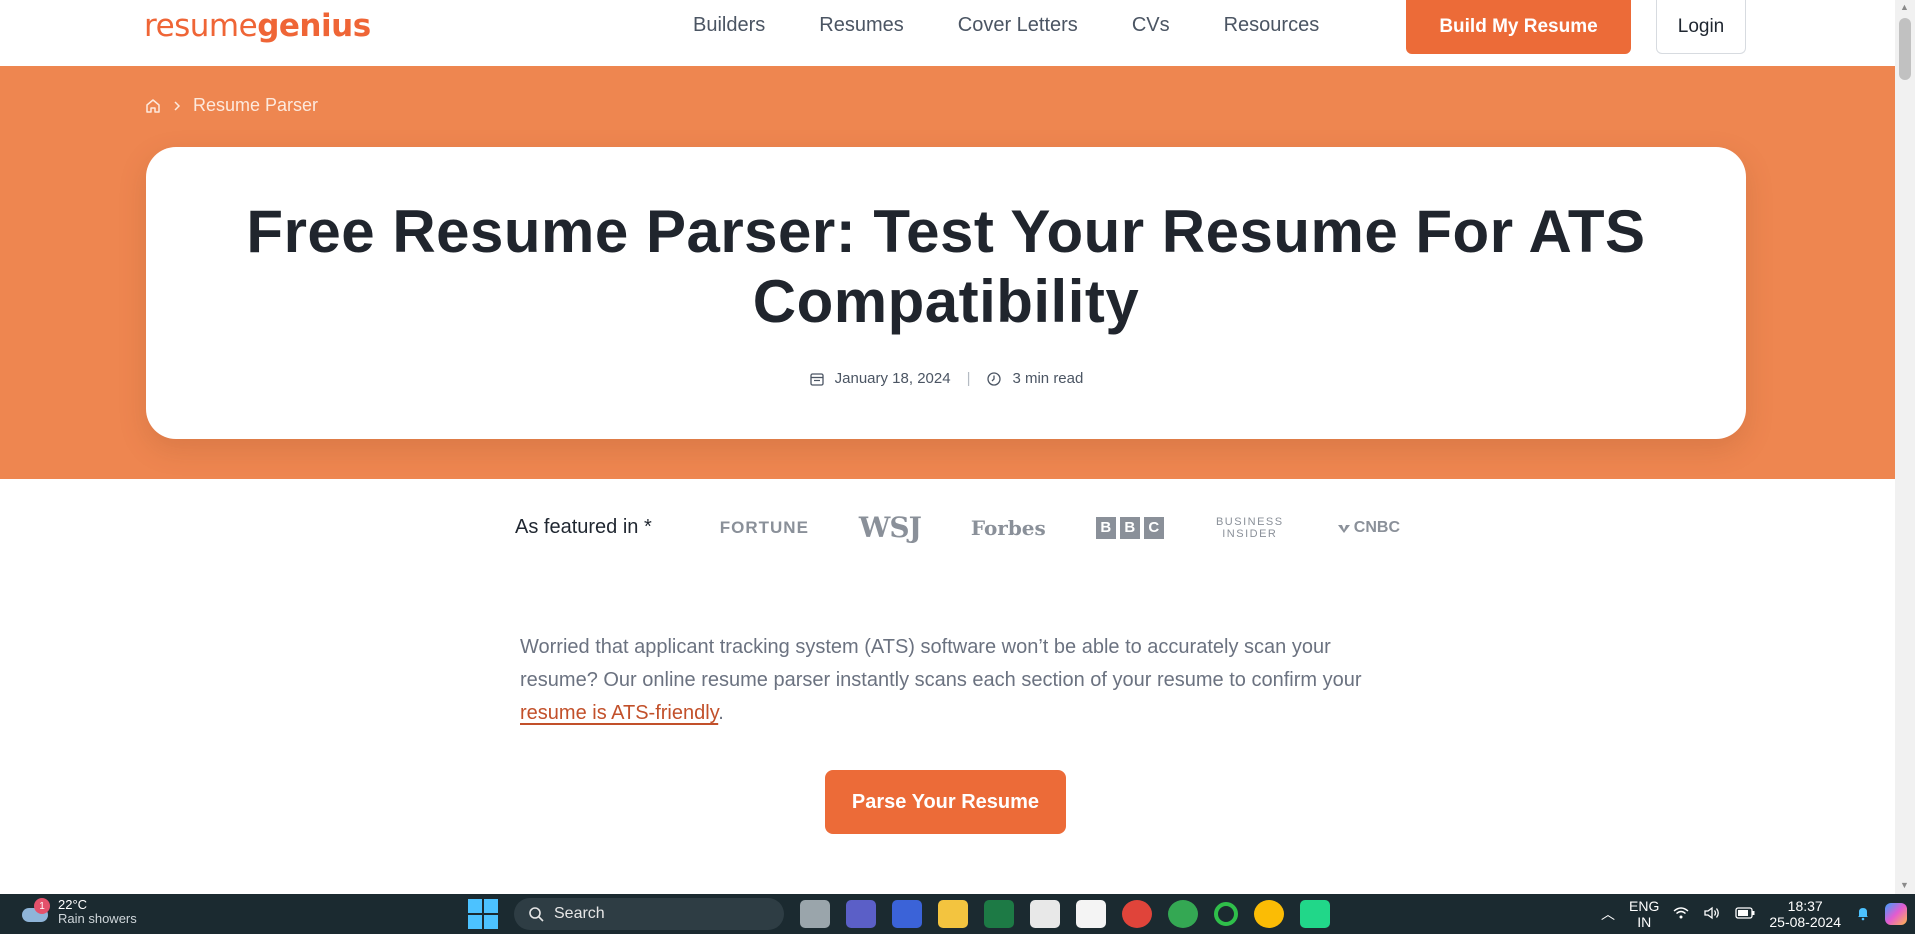  Describe the element at coordinates (1896, 914) in the screenshot. I see `copilot-icon` at that location.